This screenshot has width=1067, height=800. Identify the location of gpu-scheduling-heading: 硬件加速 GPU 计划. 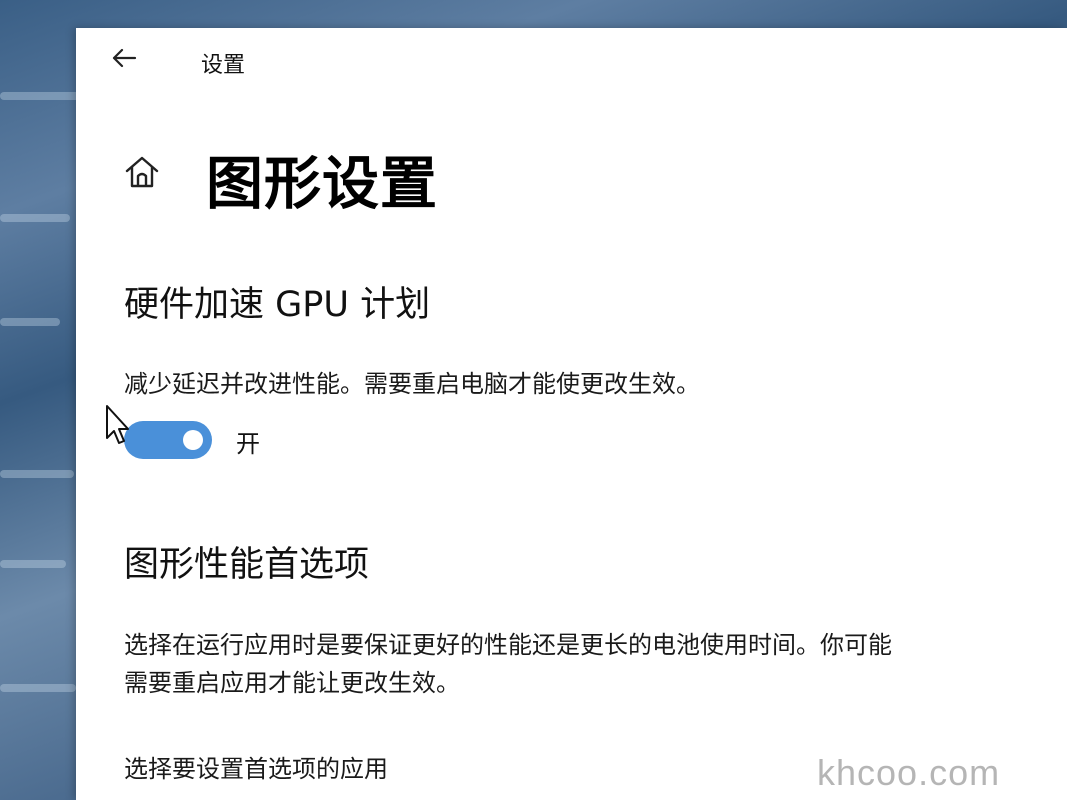
(277, 305).